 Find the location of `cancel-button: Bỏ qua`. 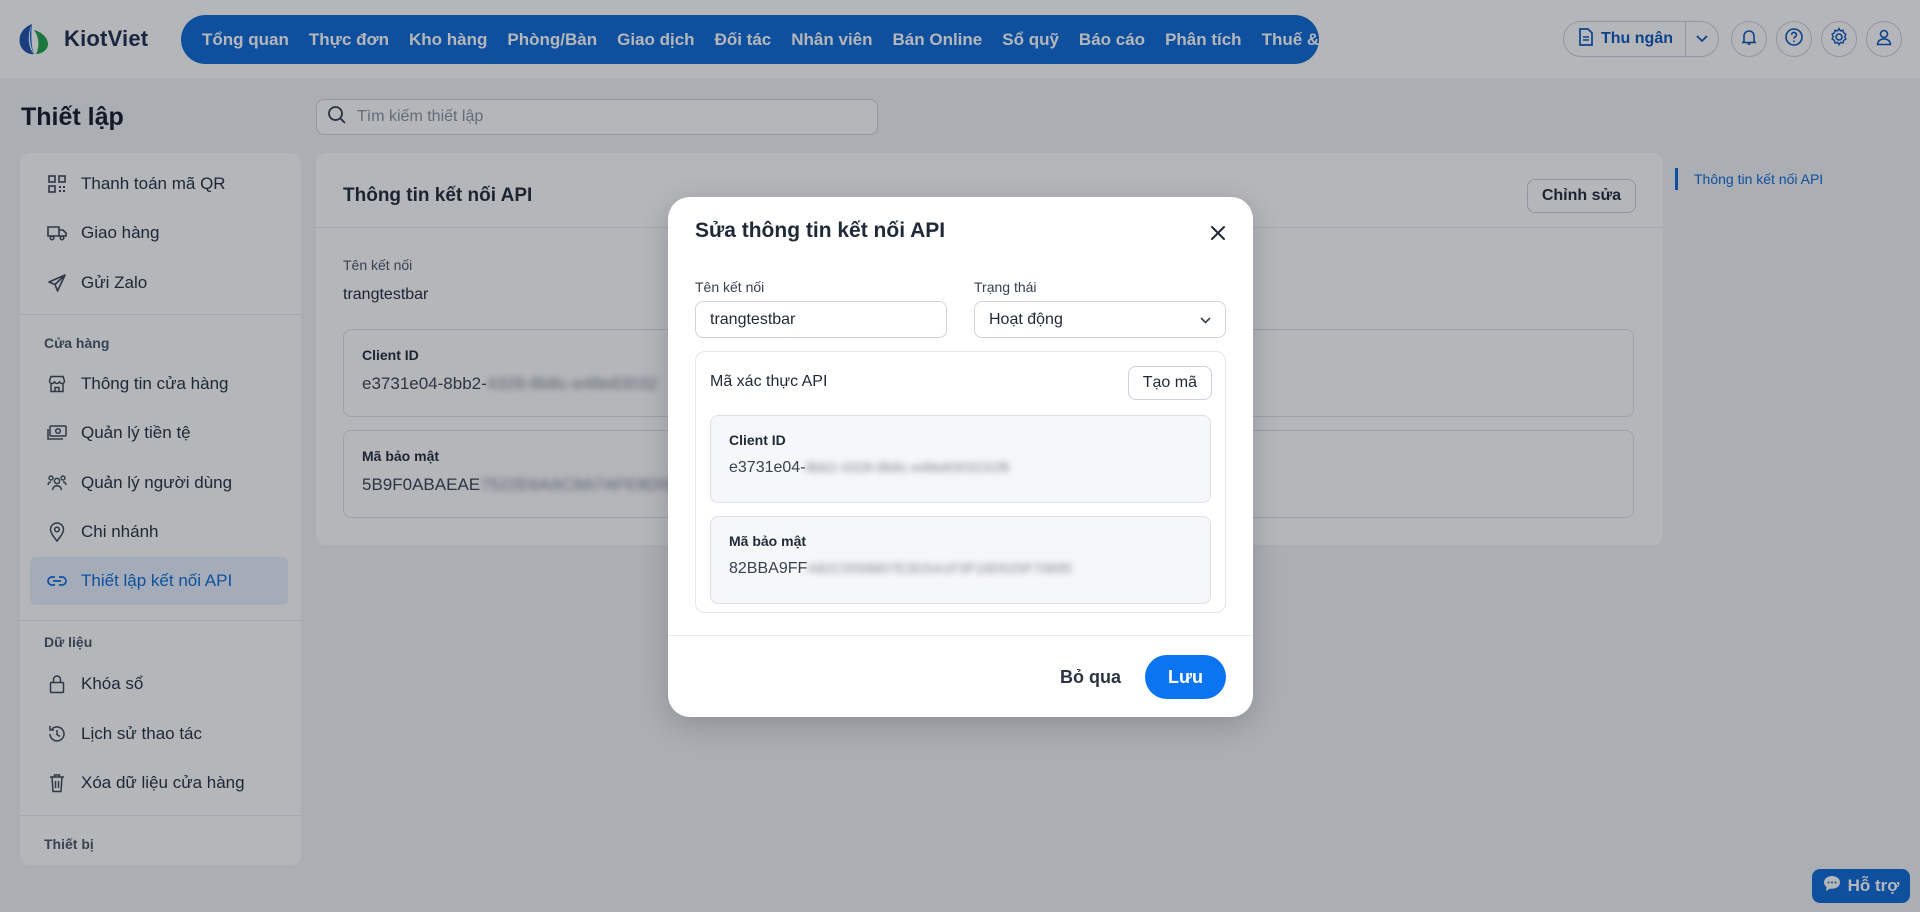

cancel-button: Bỏ qua is located at coordinates (1090, 677).